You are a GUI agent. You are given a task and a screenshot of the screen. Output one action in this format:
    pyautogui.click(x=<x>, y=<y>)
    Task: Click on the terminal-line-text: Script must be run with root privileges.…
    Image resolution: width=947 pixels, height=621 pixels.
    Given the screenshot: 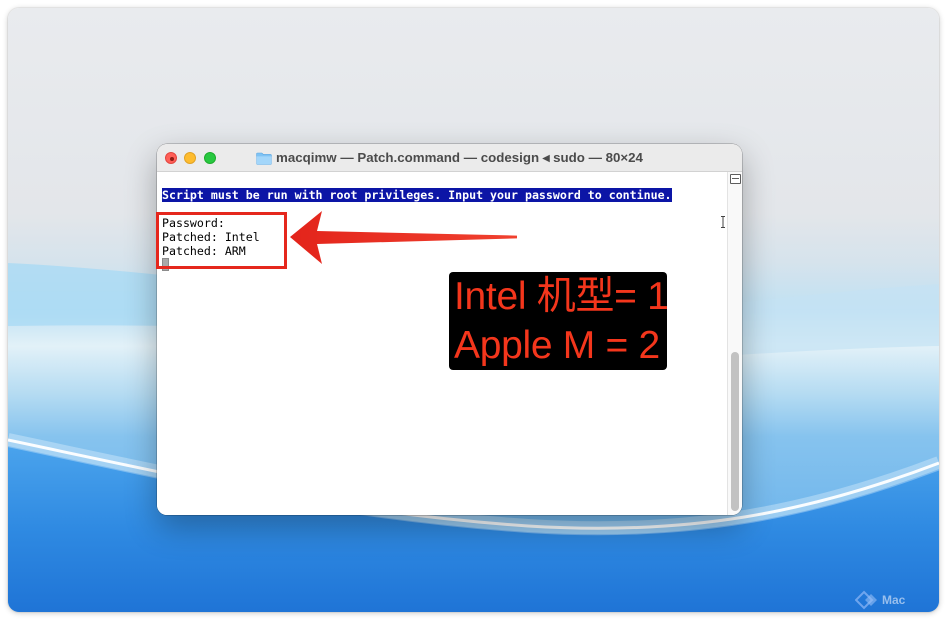 What is the action you would take?
    pyautogui.click(x=417, y=195)
    